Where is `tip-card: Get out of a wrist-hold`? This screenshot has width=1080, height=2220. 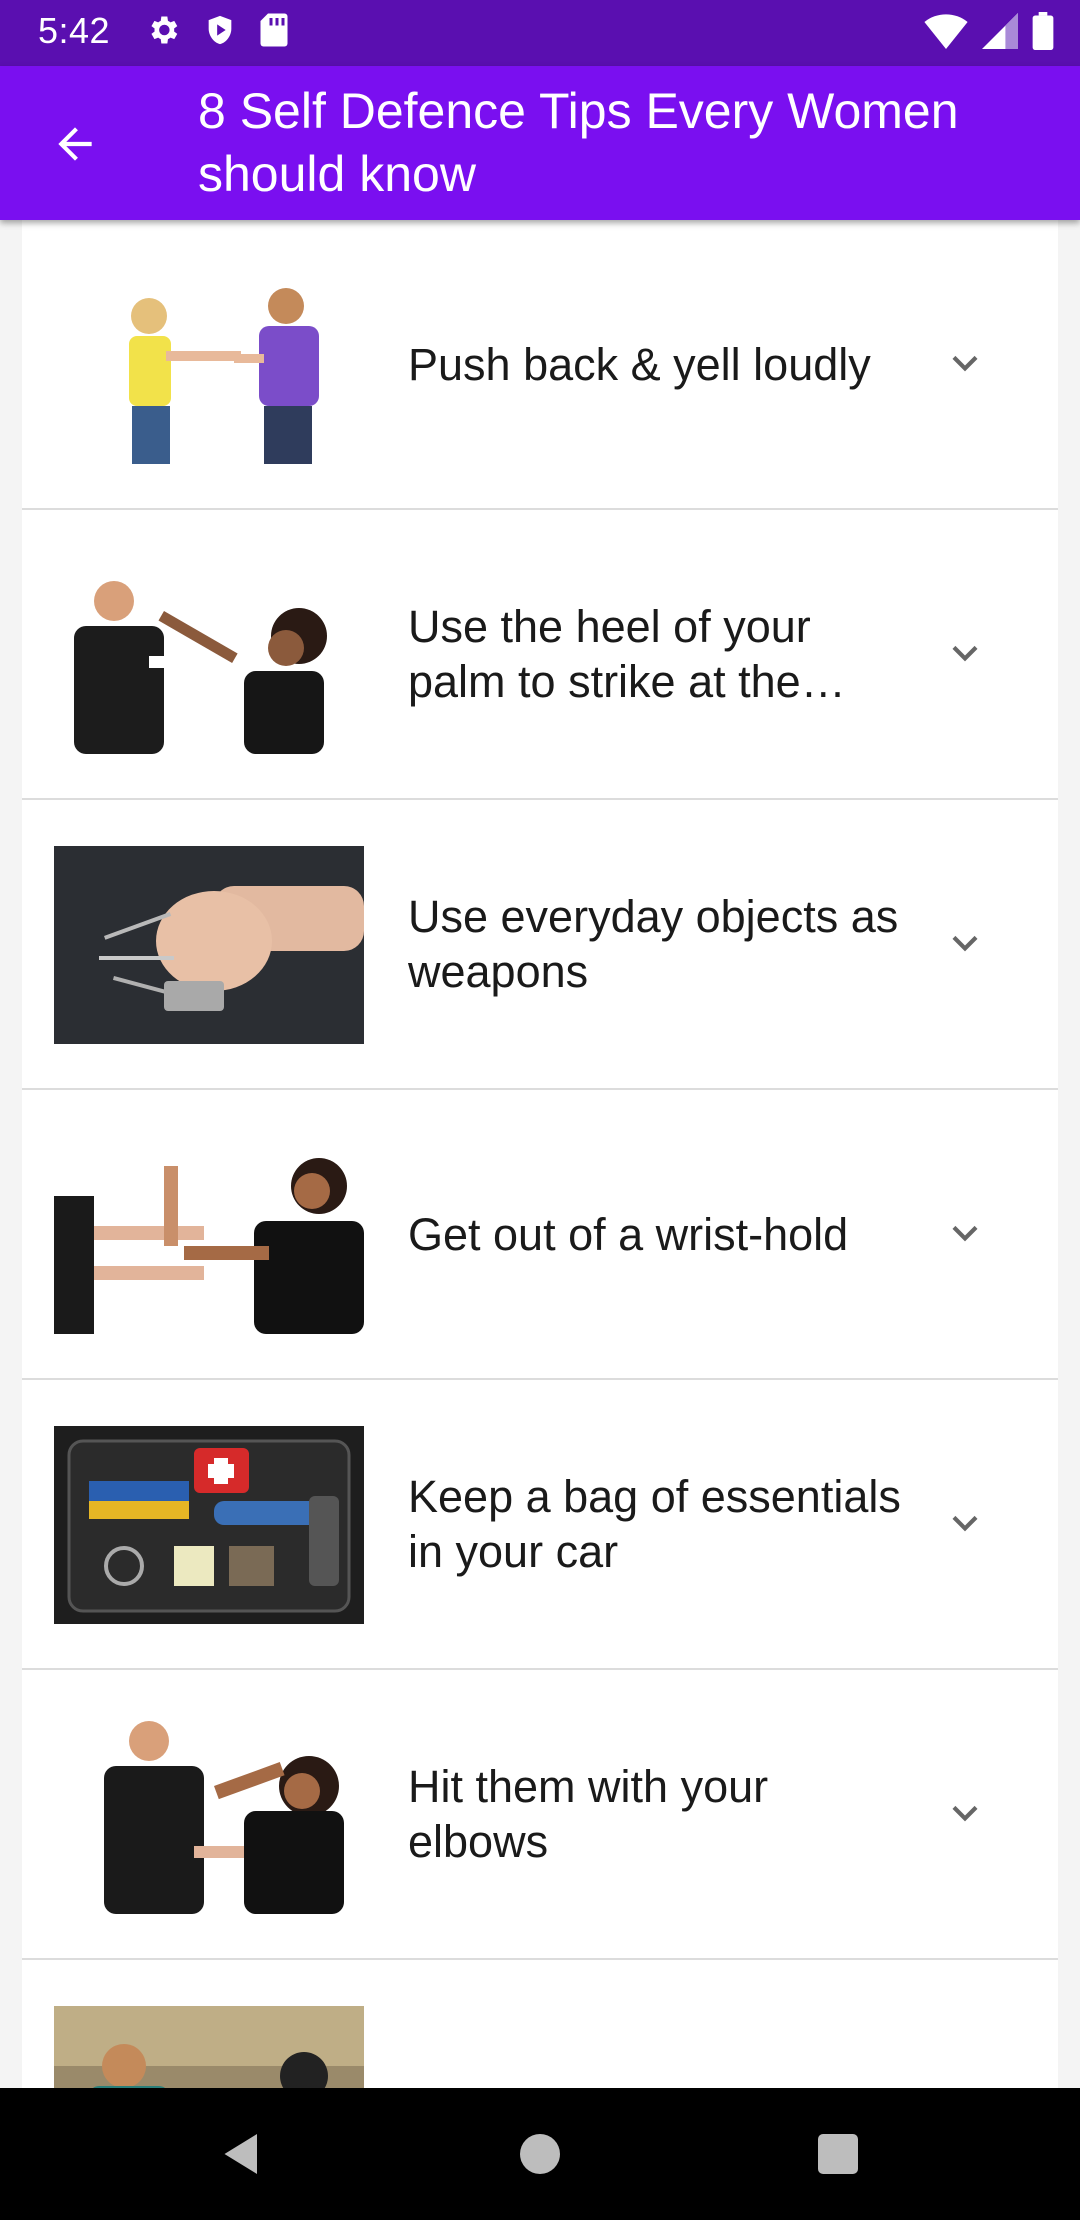
tip-card: Get out of a wrist-hold is located at coordinates (540, 1235).